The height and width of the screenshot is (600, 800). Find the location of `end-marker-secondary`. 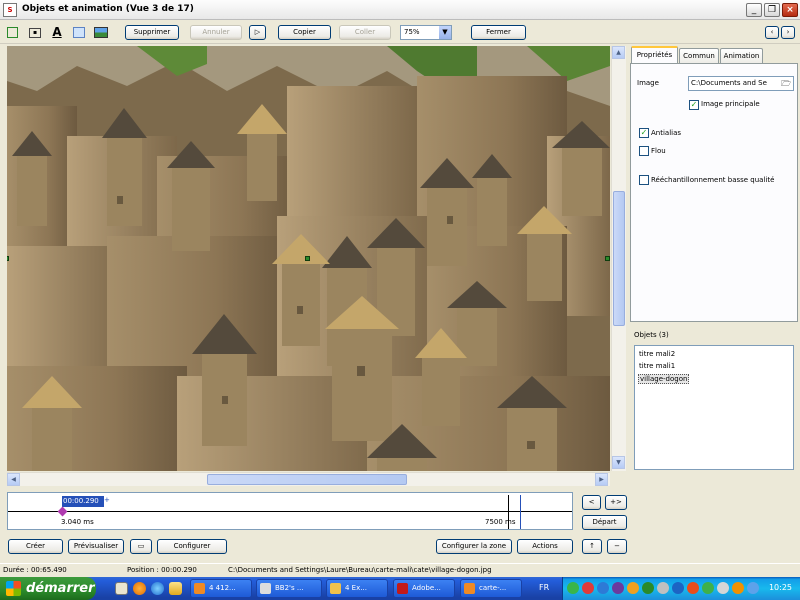

end-marker-secondary is located at coordinates (520, 512).